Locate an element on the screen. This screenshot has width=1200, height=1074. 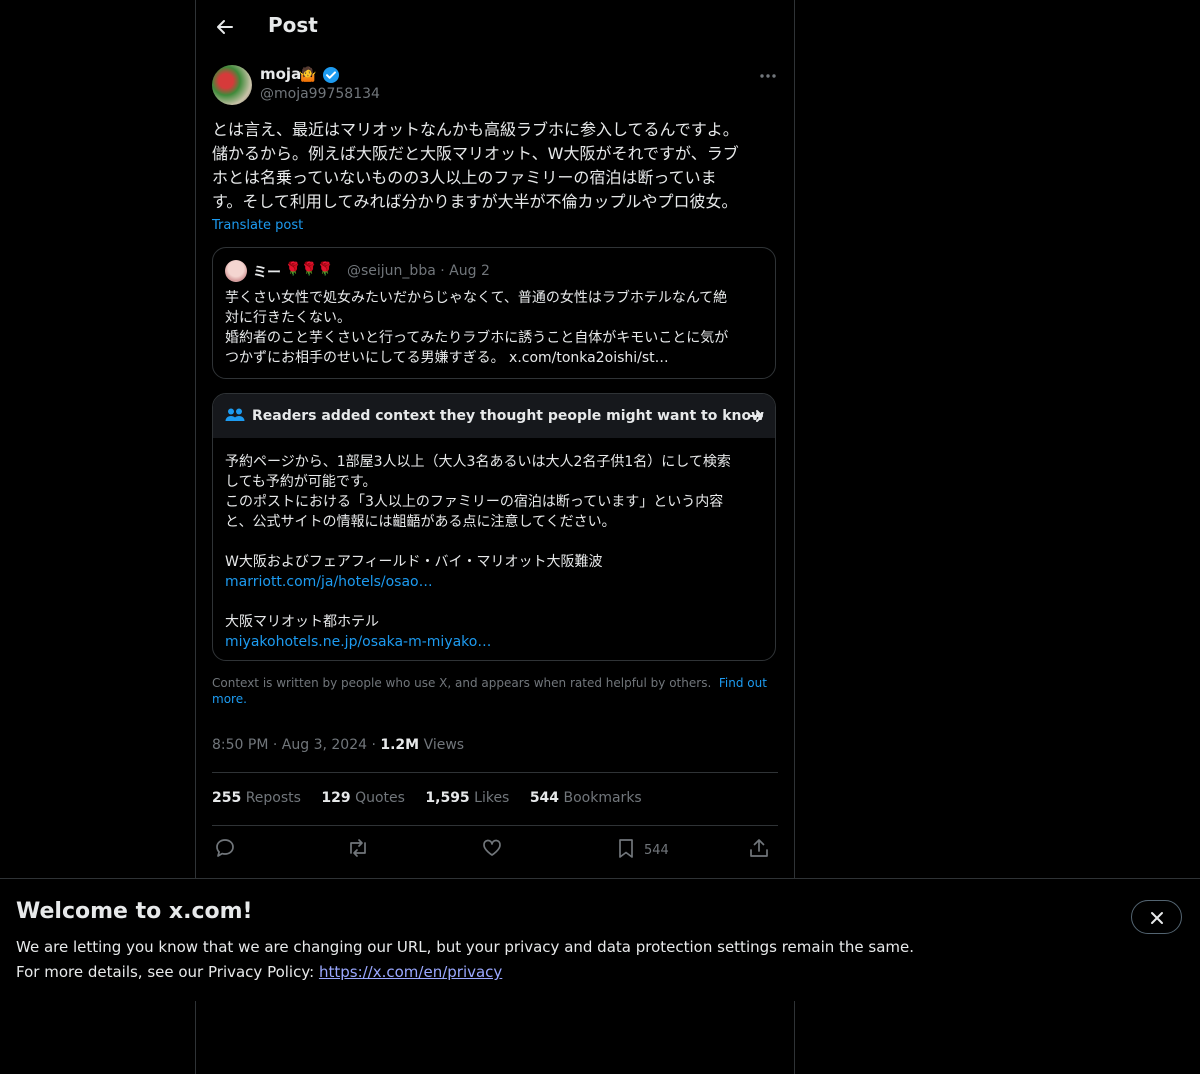
quoted-author-handle-date: @seijun_bba · Aug 2 is located at coordinates (418, 271).